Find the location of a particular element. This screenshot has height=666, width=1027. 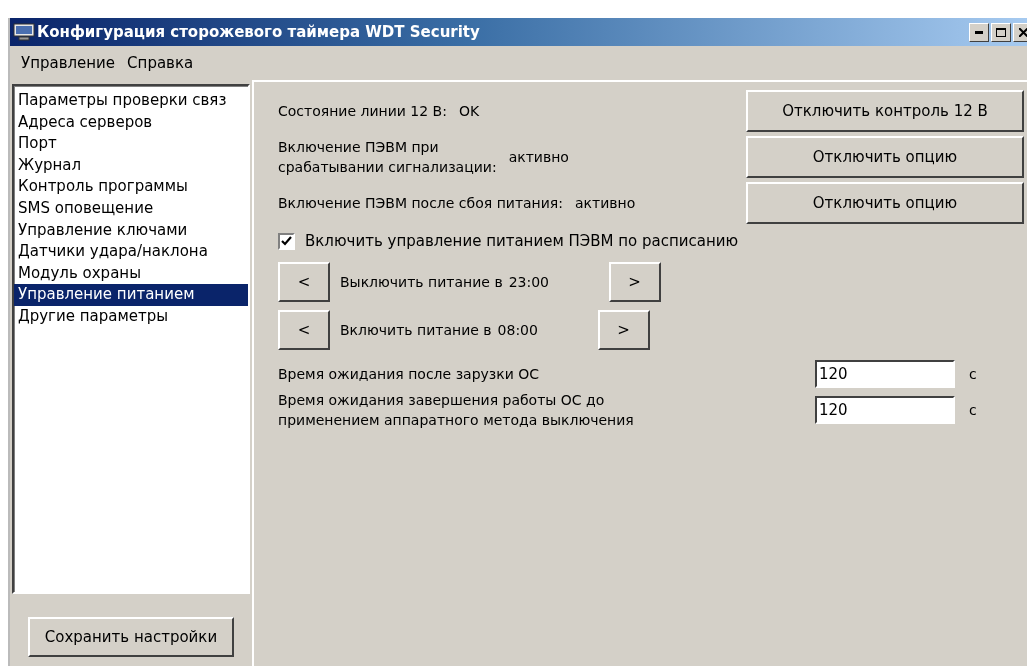

list-item: SMS оповещение is located at coordinates (131, 208).